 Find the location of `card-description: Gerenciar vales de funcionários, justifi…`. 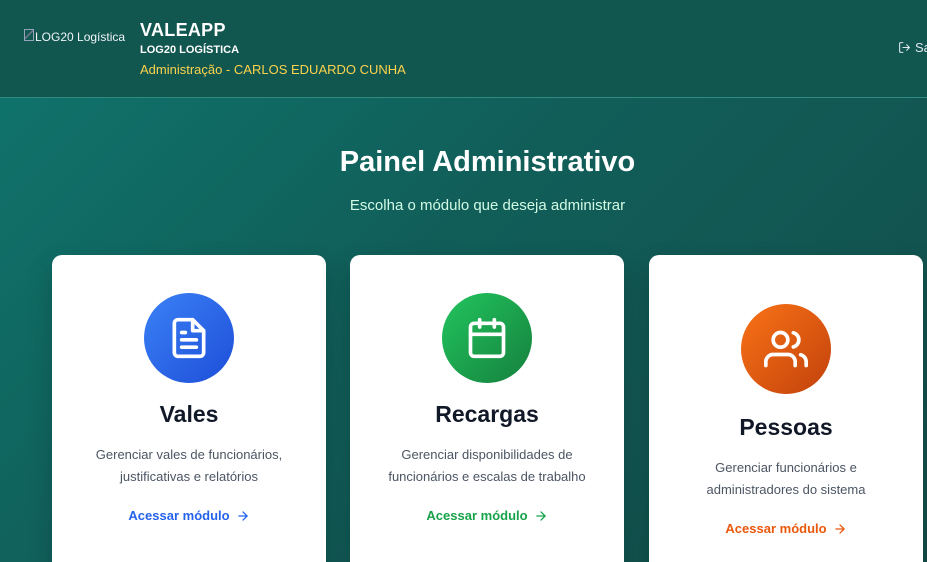

card-description: Gerenciar vales de funcionários, justifi… is located at coordinates (189, 465).